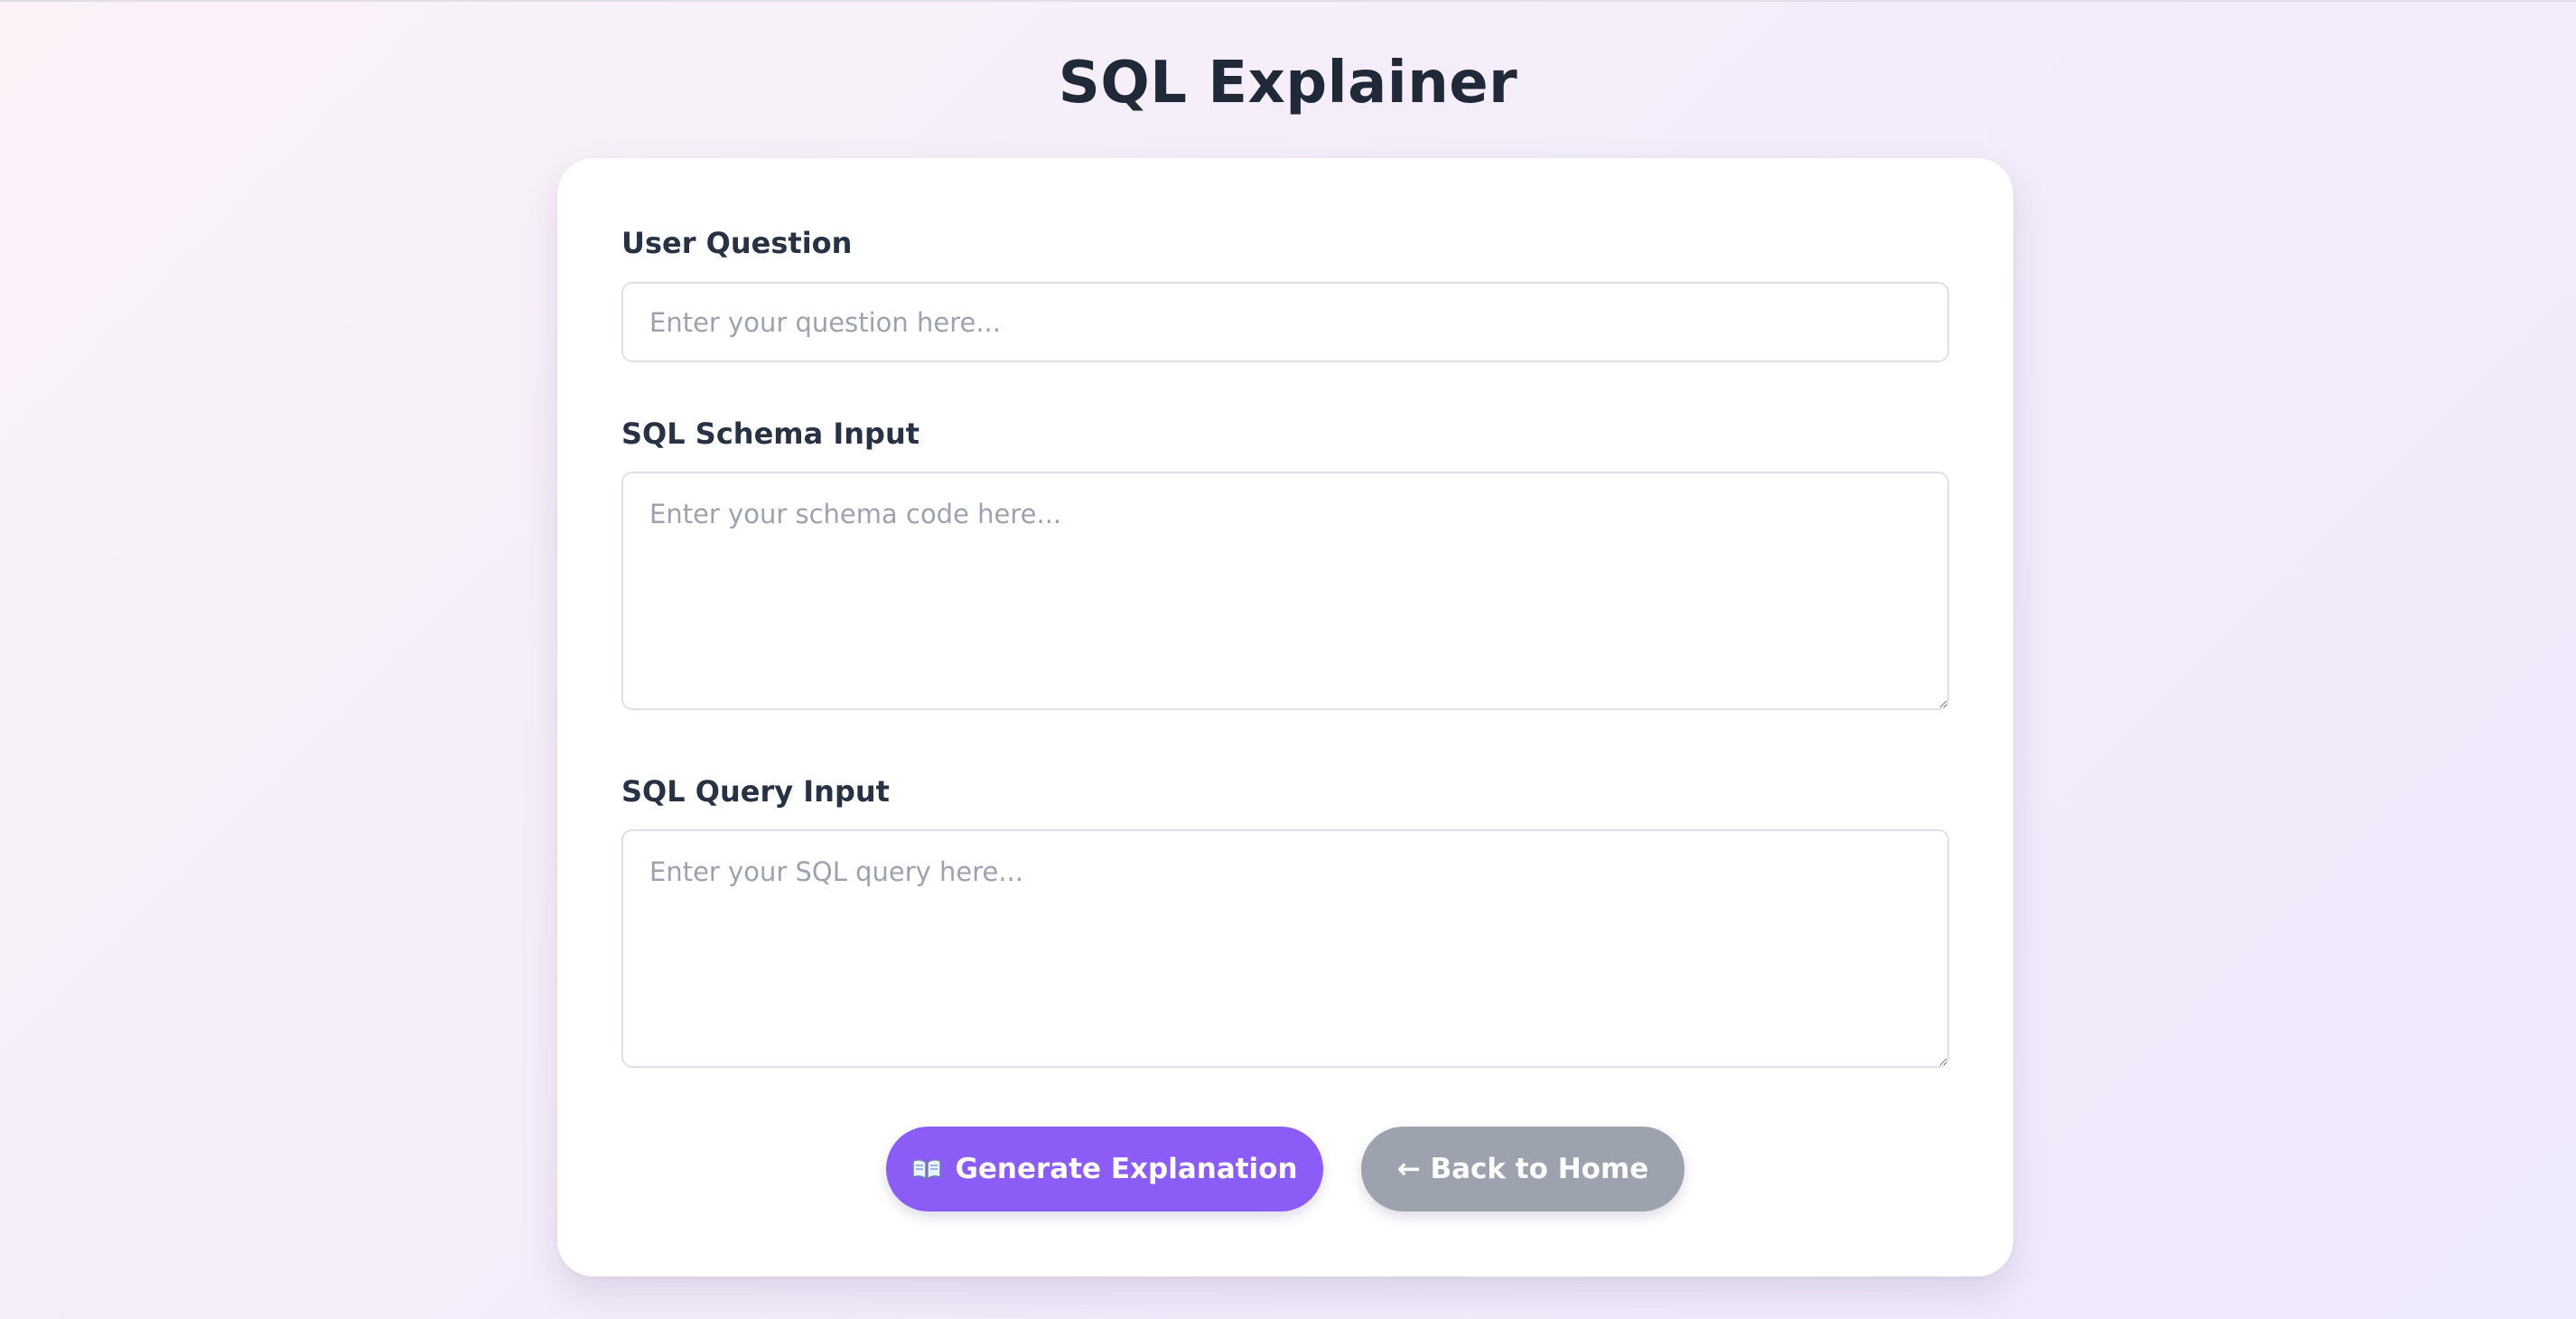 This screenshot has width=2576, height=1319. I want to click on user-question-input, so click(1285, 322).